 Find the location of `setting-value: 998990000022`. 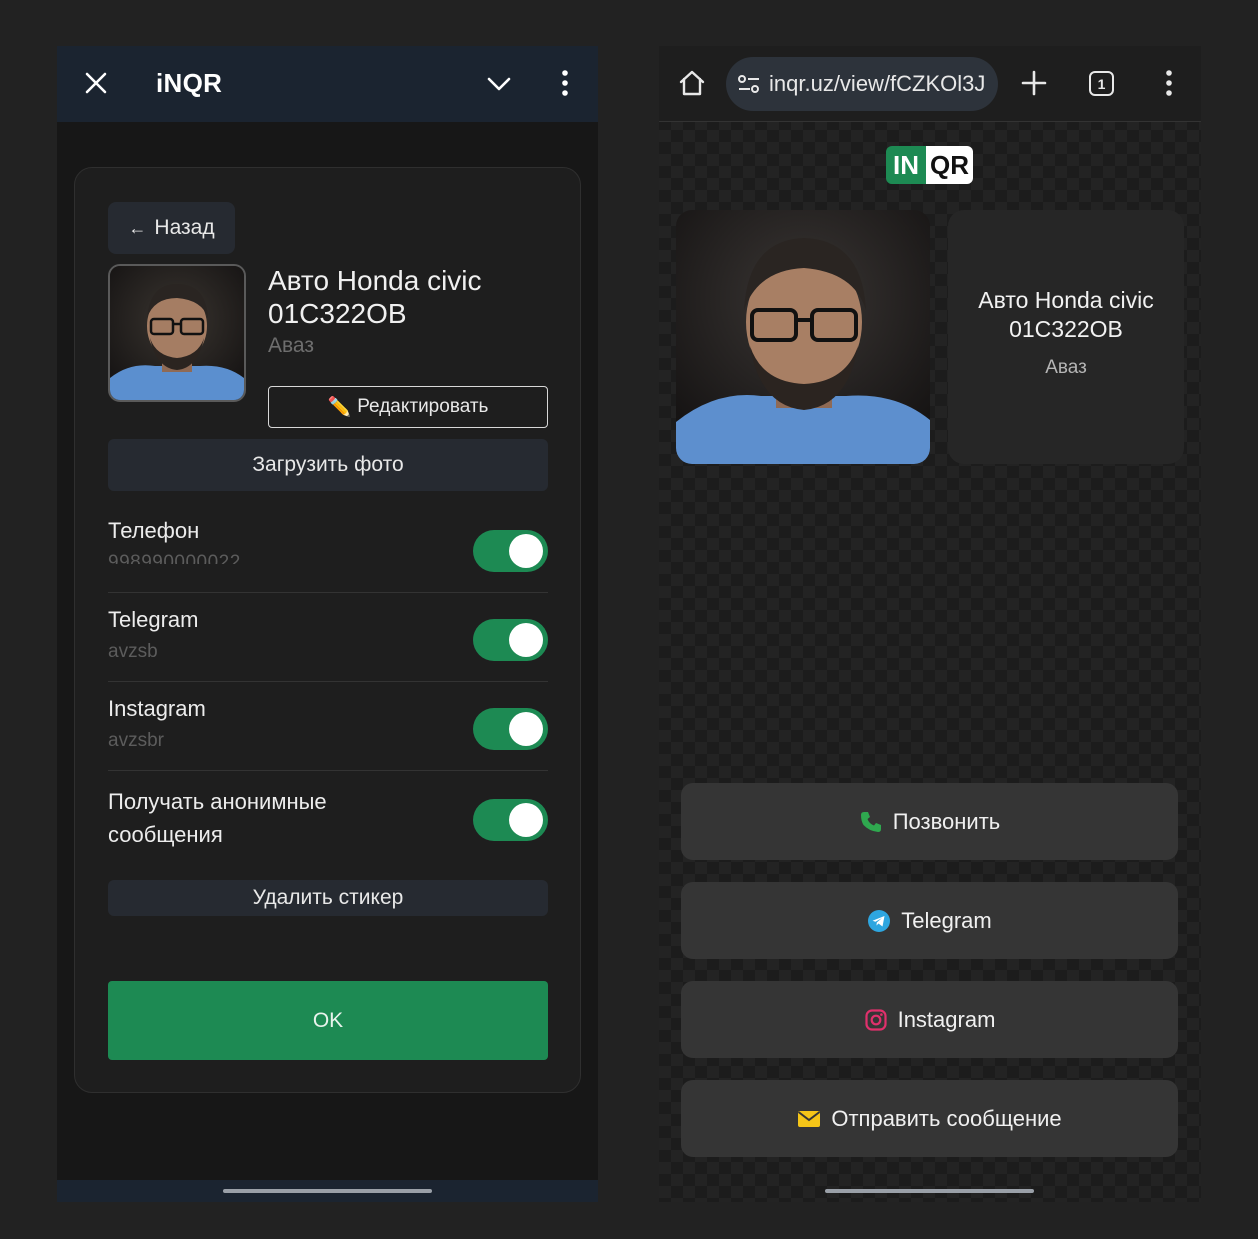

setting-value: 998990000022 is located at coordinates (174, 558).